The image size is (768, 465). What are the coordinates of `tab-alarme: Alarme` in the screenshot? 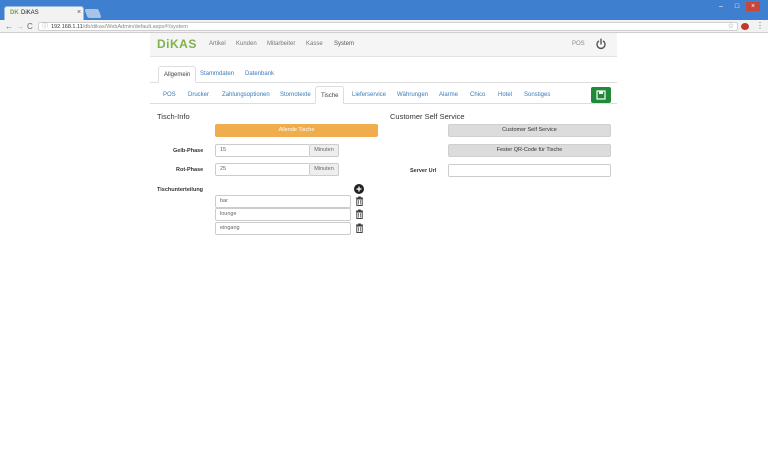 It's located at (448, 95).